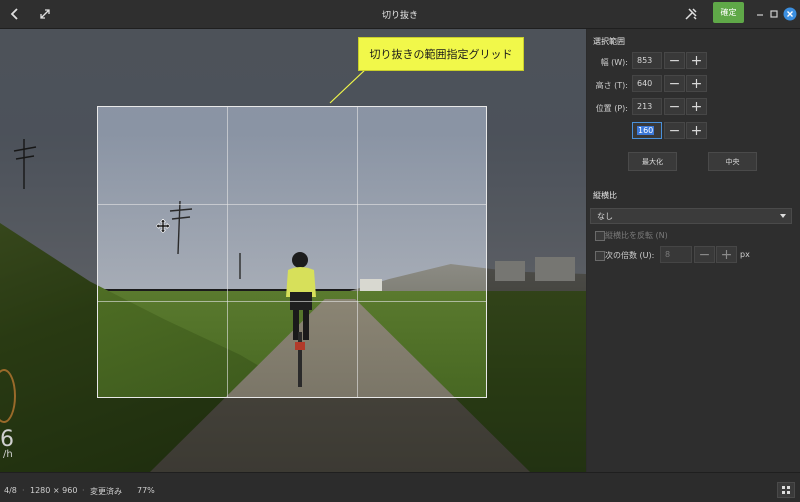 The image size is (800, 502). Describe the element at coordinates (647, 106) in the screenshot. I see `position-x-input: 213` at that location.